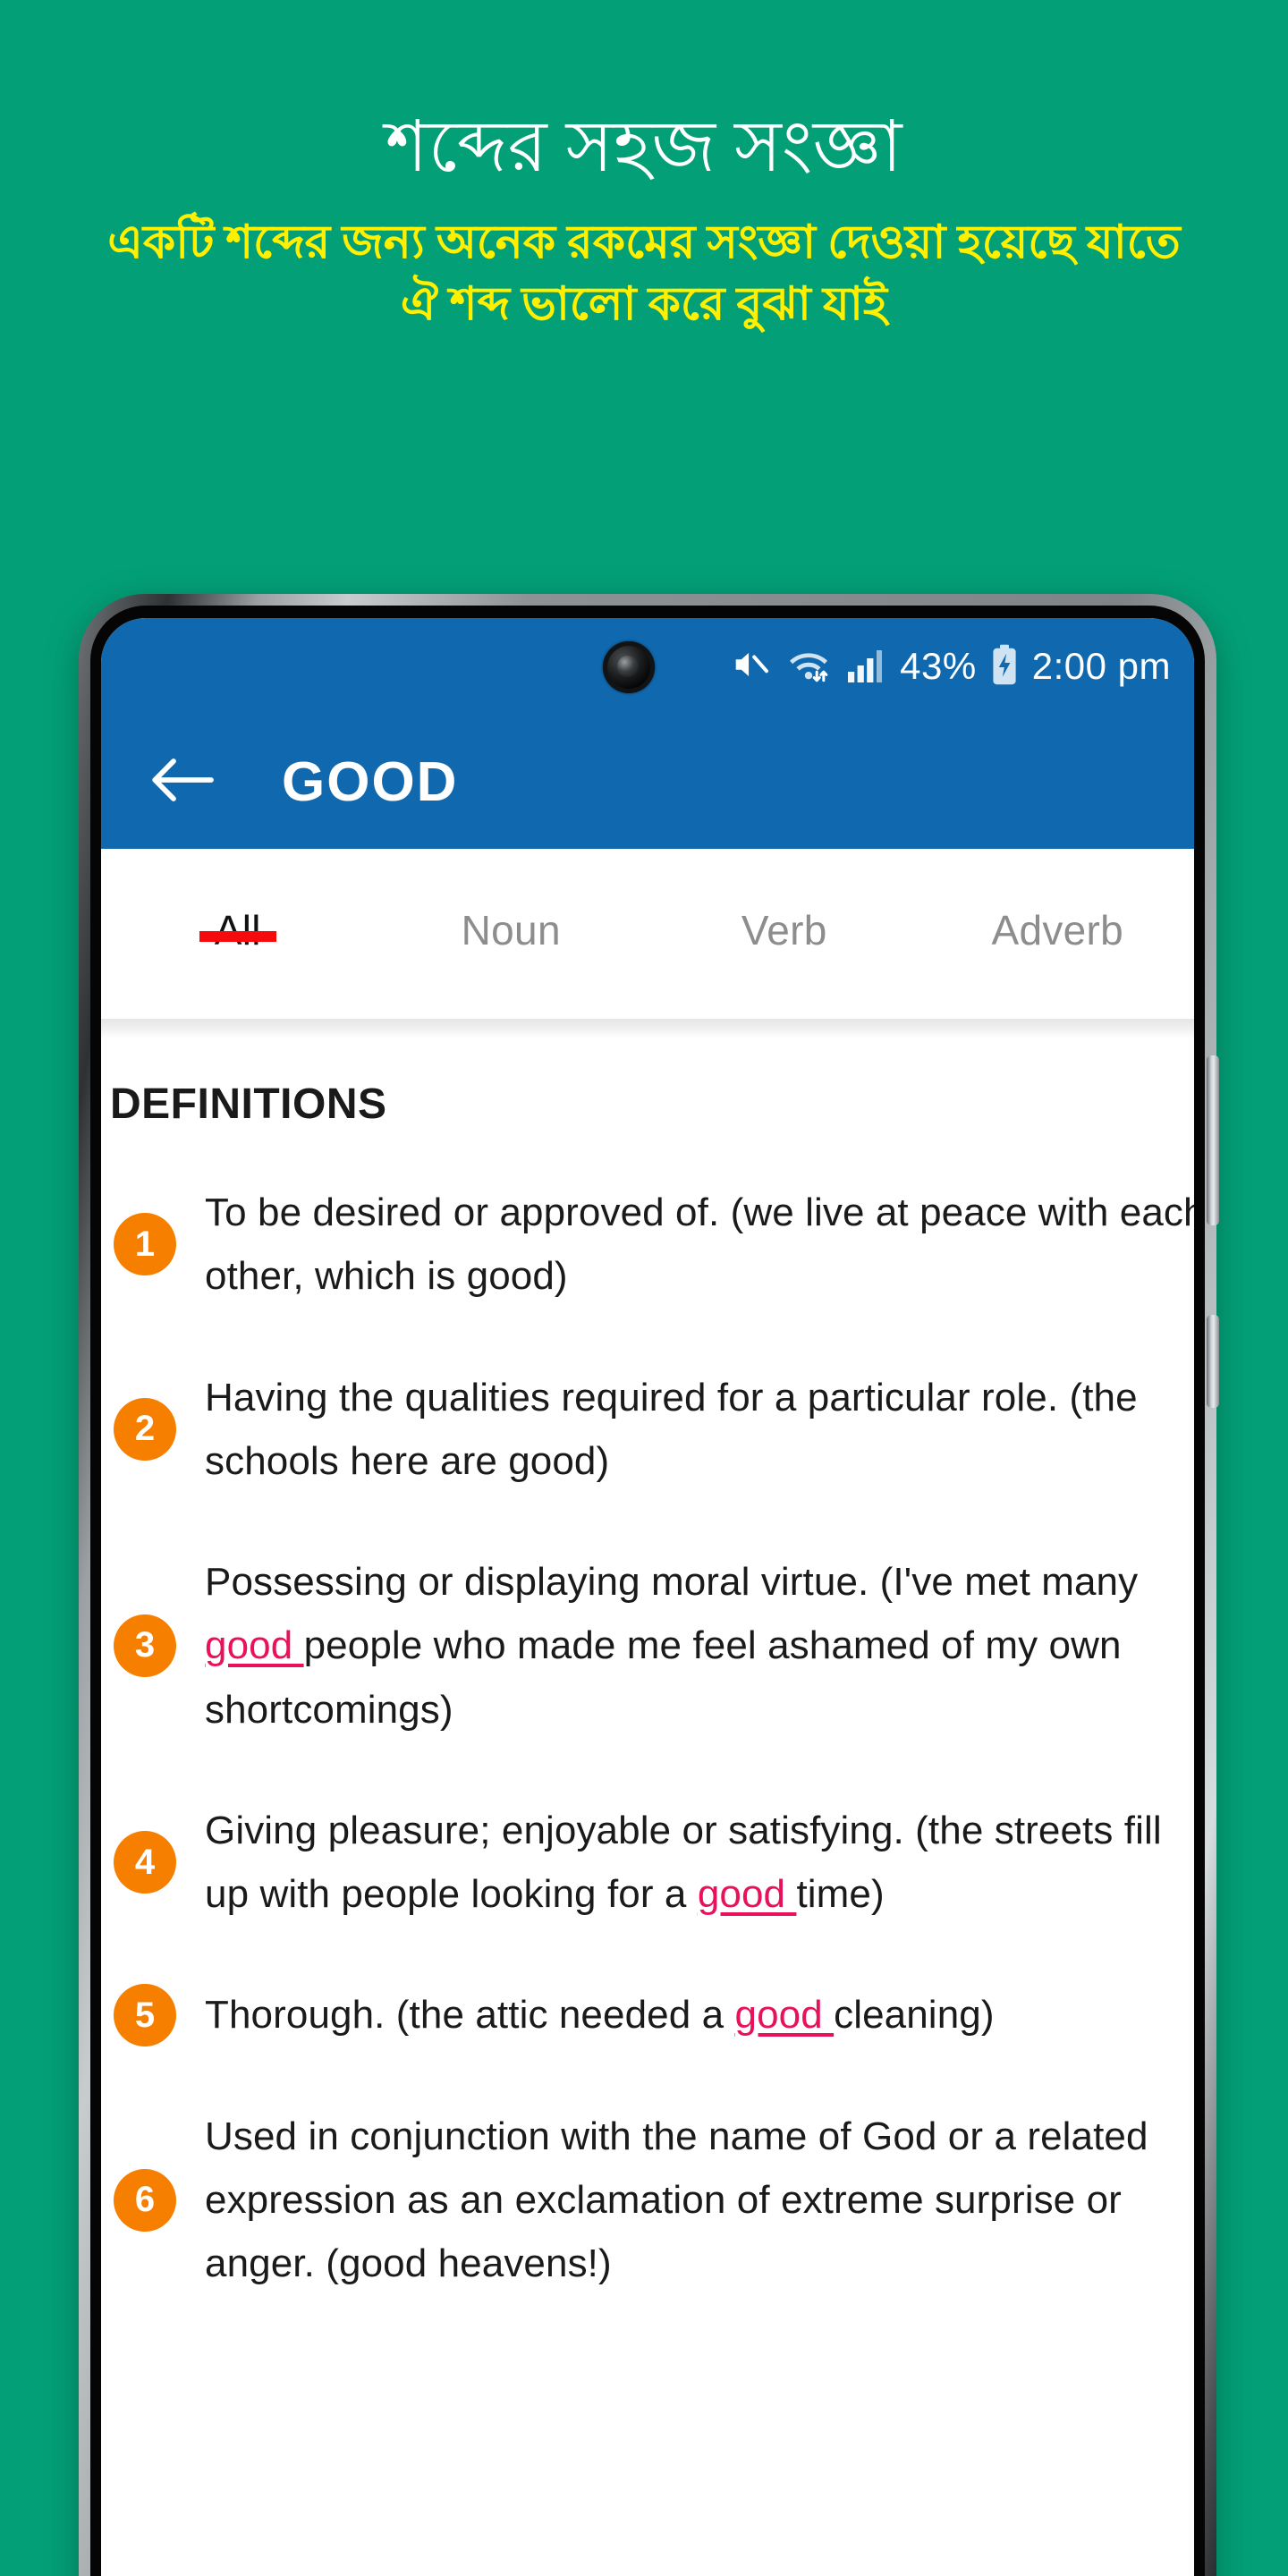  Describe the element at coordinates (1058, 901) in the screenshot. I see `tab-adverb: Adverb` at that location.